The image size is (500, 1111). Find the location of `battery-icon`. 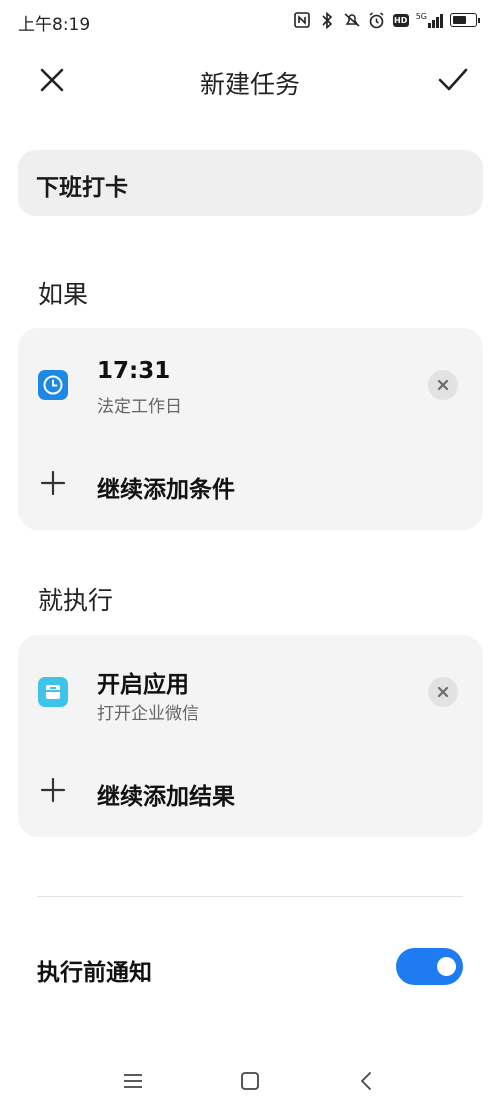

battery-icon is located at coordinates (465, 20).